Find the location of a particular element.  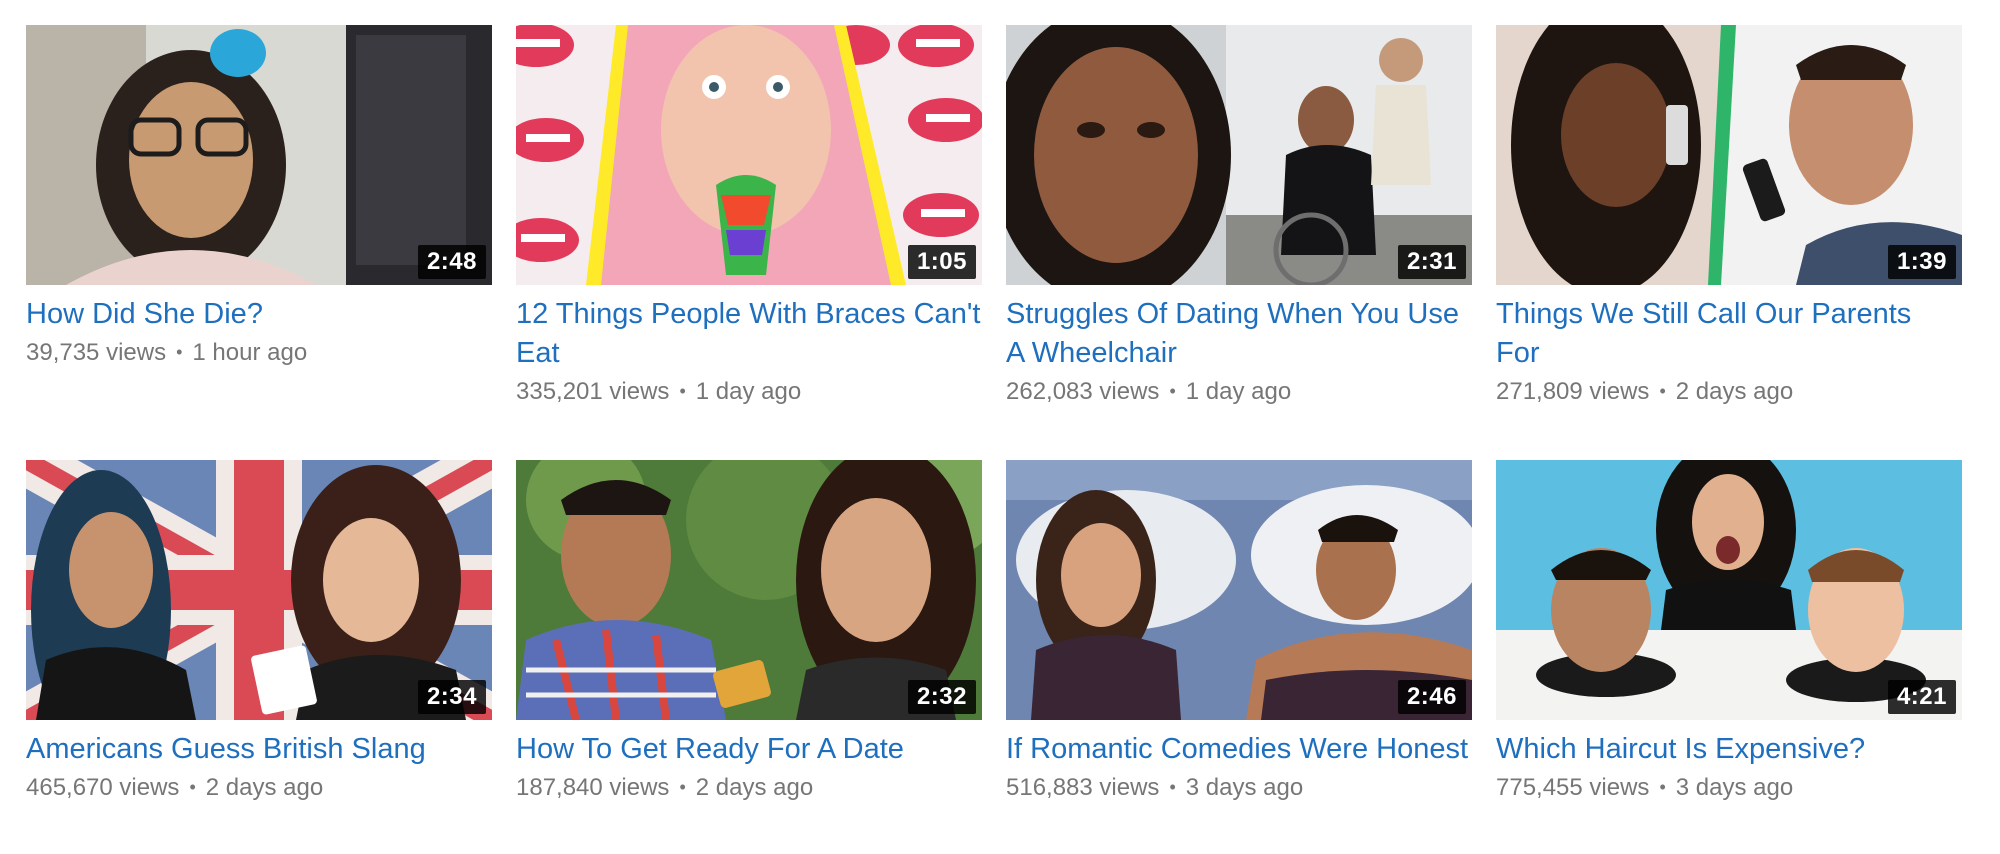

video-thumbnail: 2:48 is located at coordinates (259, 155).